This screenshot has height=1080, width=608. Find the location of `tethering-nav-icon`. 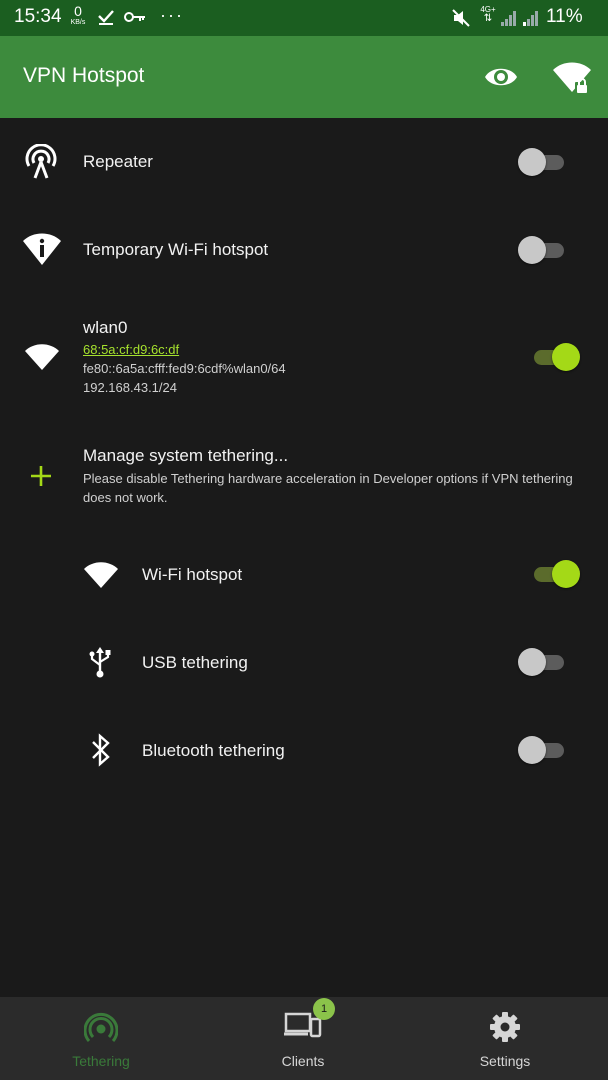

tethering-nav-icon is located at coordinates (101, 1027).